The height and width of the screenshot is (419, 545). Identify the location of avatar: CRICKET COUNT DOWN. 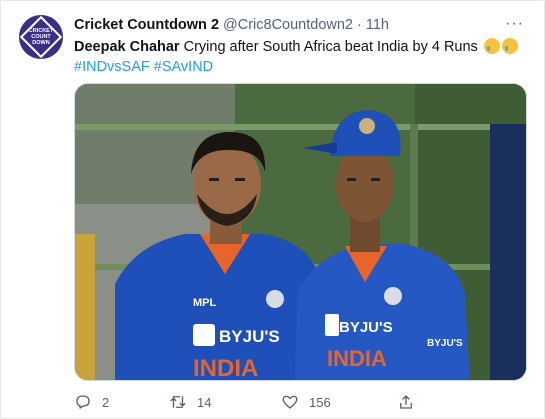
(41, 37).